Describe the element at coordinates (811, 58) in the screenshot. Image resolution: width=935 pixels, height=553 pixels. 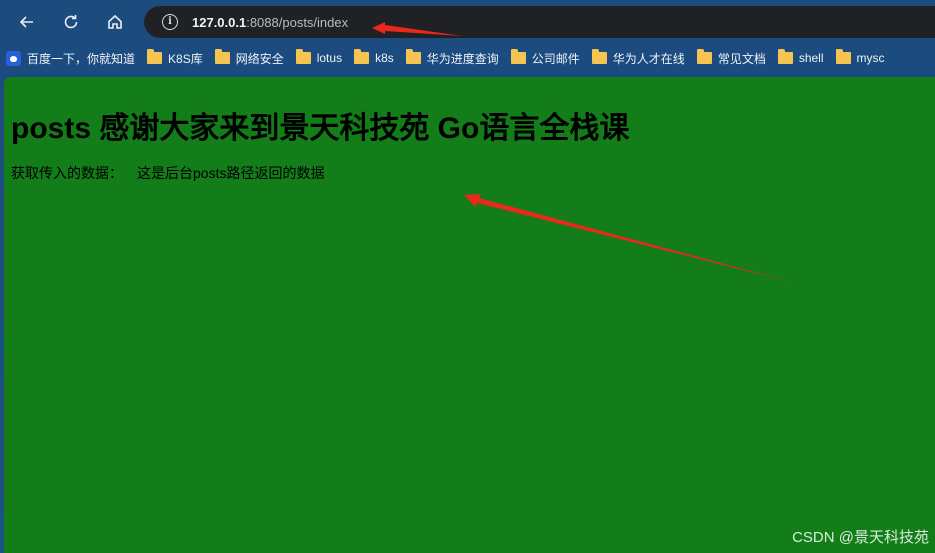
I see `bookmark-label: shell` at that location.